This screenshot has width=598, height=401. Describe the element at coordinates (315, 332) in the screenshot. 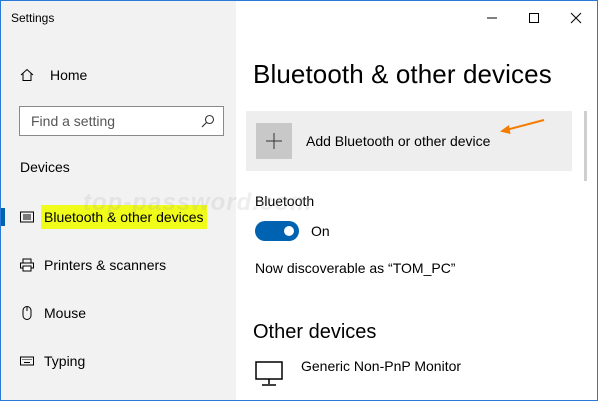

I see `other-devices-title: Other devices` at that location.